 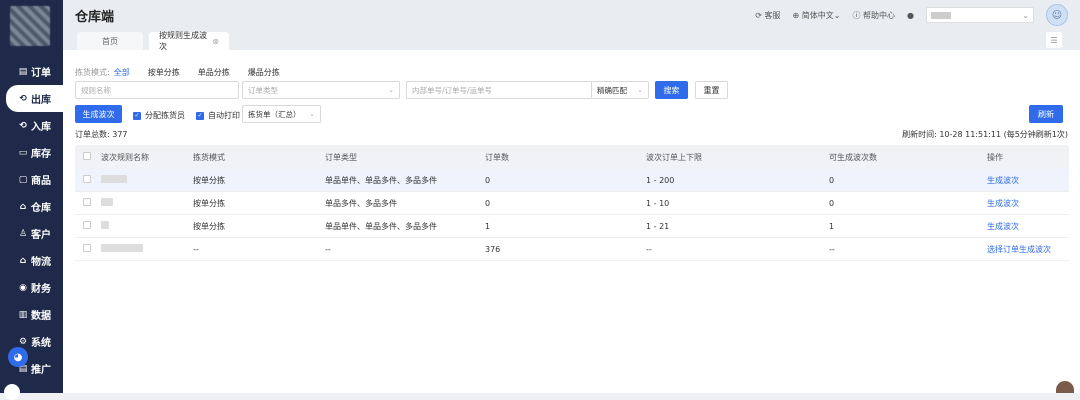 I want to click on topbar: 仓库端 ⟳ 客服 ⊕ 简体中文⌄ ⓘ 帮助中心 ● ⌄ ☺, so click(x=571, y=15).